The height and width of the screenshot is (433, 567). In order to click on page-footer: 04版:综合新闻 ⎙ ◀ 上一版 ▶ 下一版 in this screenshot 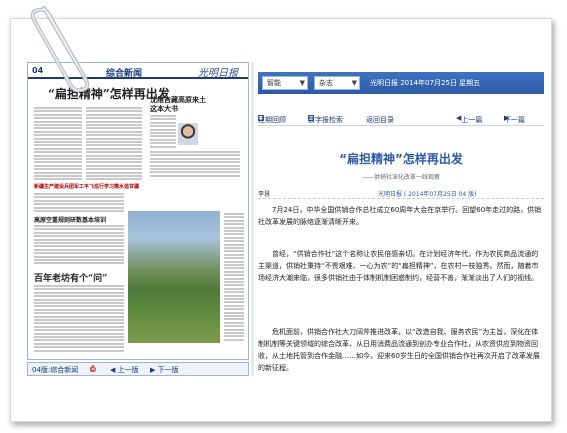, I will do `click(138, 369)`.